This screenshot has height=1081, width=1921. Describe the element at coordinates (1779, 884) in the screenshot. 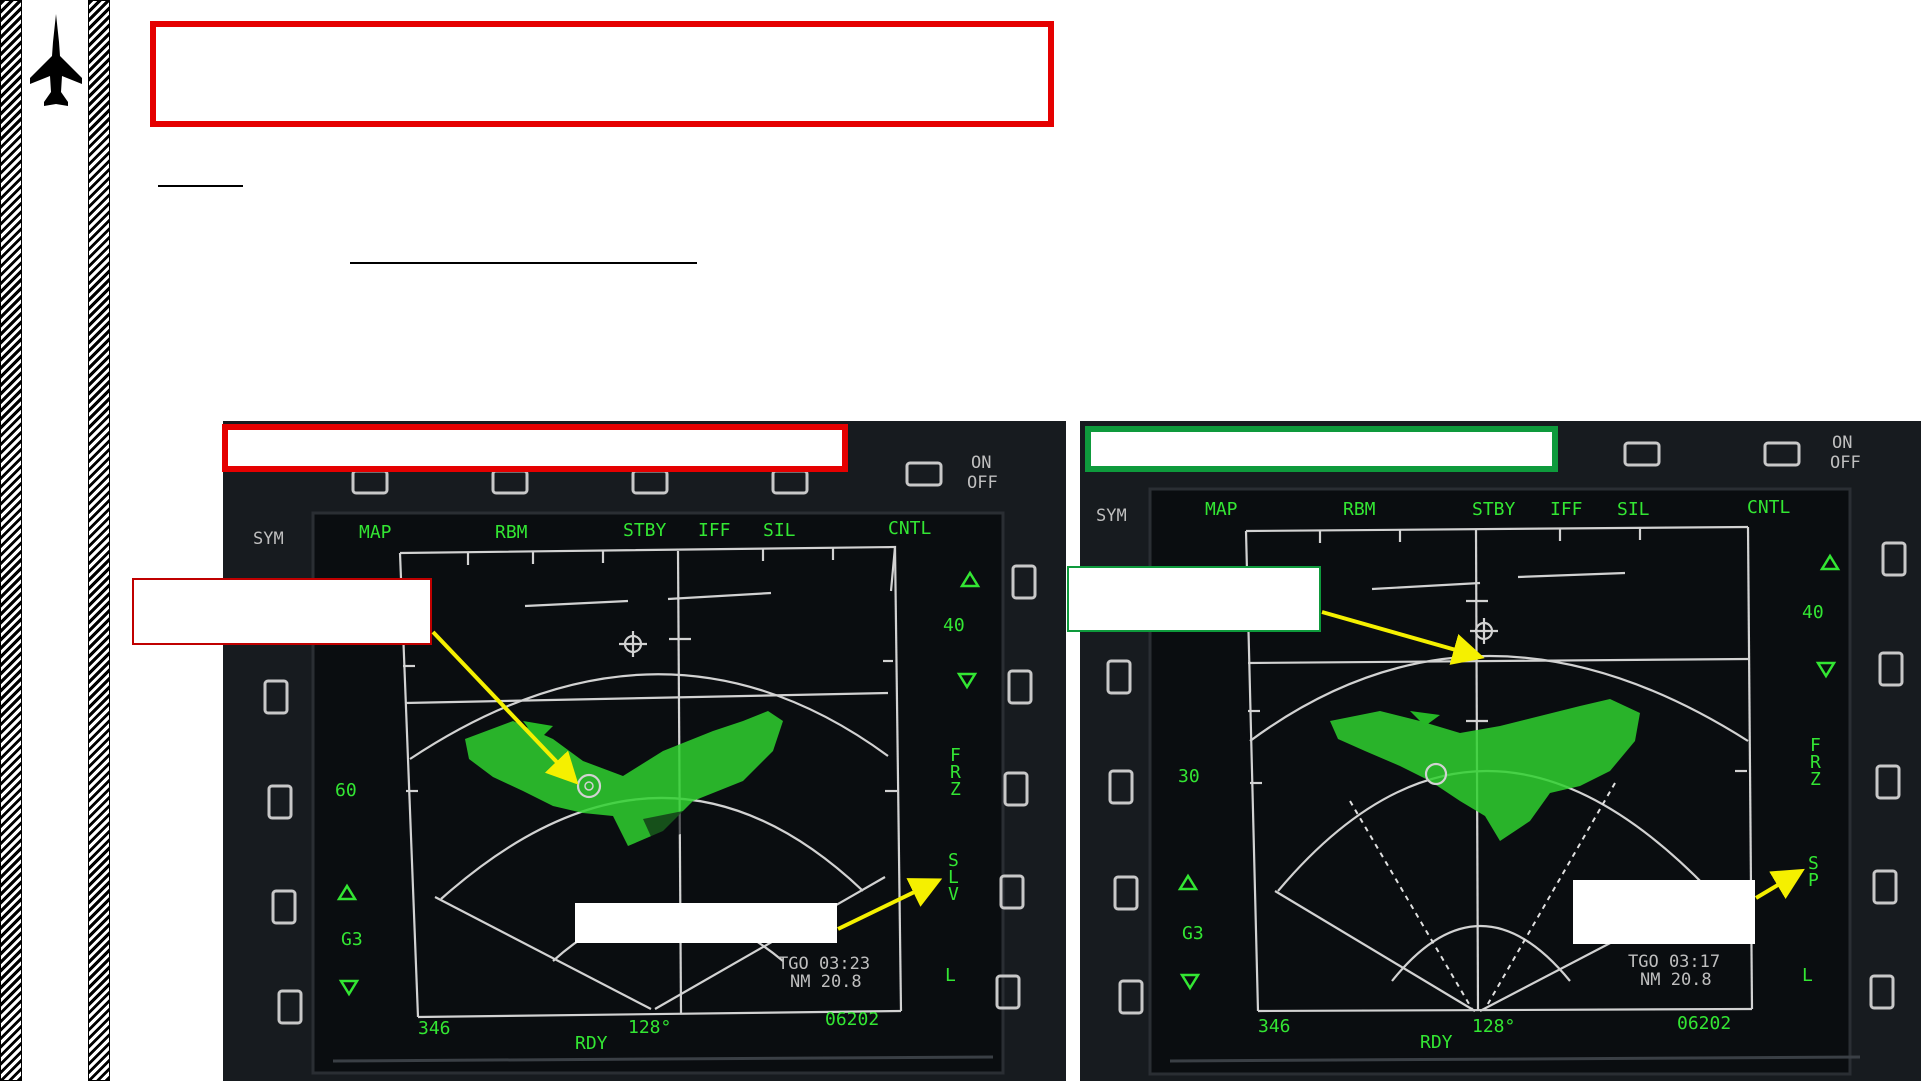

I see `arrow-right-bottom` at that location.